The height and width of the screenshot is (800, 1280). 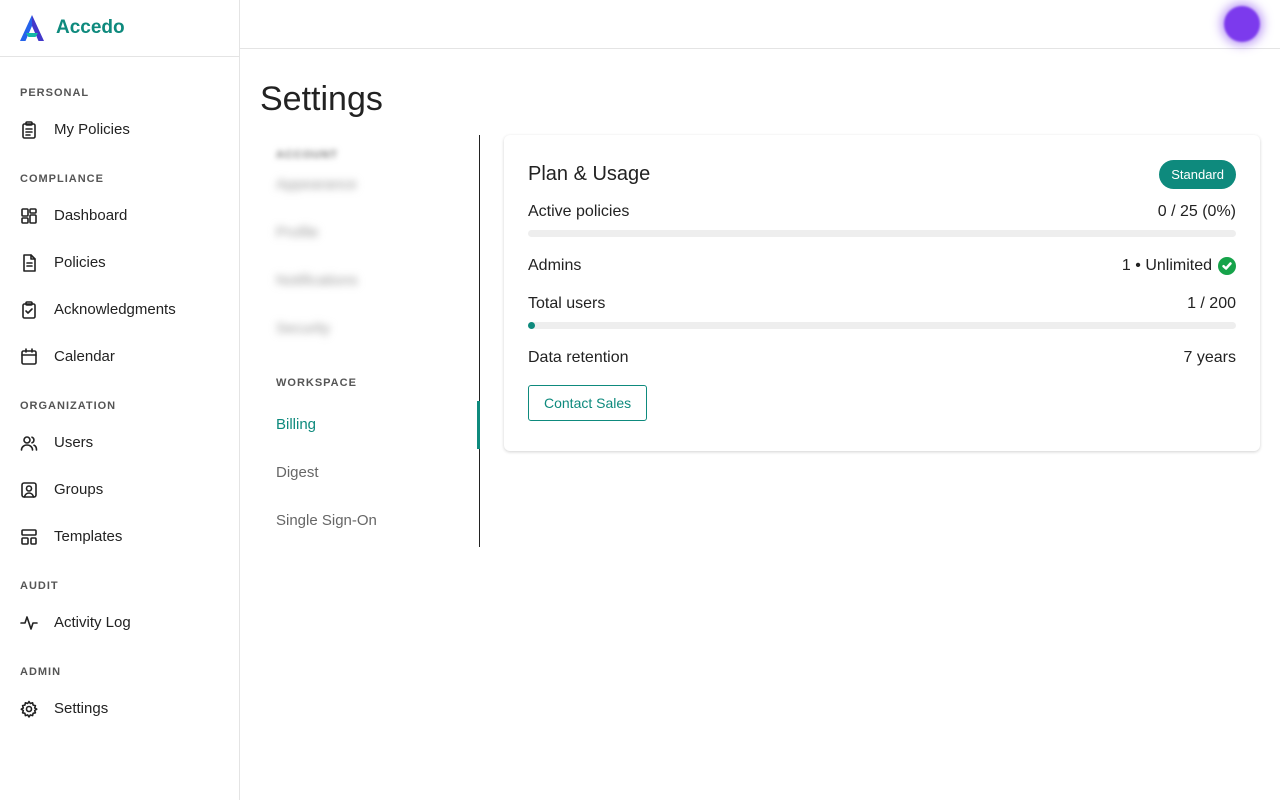 What do you see at coordinates (80, 262) in the screenshot?
I see `sidebar-item-label: Policies` at bounding box center [80, 262].